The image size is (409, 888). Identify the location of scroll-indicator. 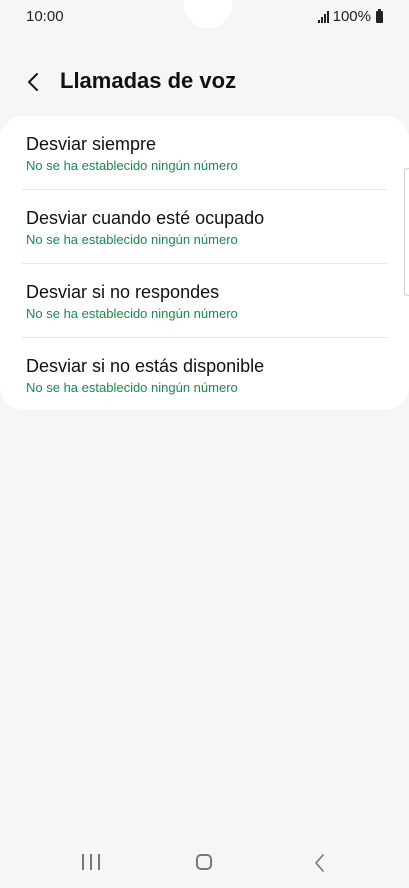
(406, 232).